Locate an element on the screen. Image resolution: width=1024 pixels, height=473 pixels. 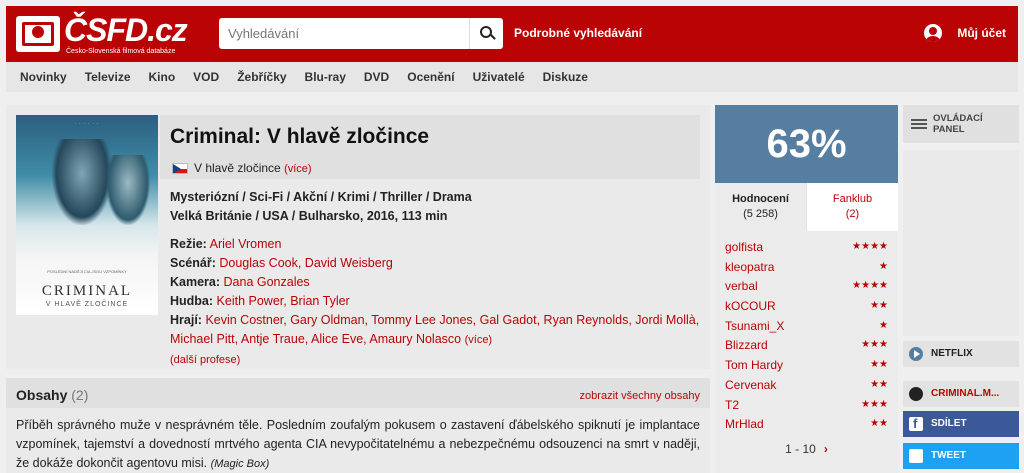
star-rating: ★★★ is located at coordinates (874, 404).